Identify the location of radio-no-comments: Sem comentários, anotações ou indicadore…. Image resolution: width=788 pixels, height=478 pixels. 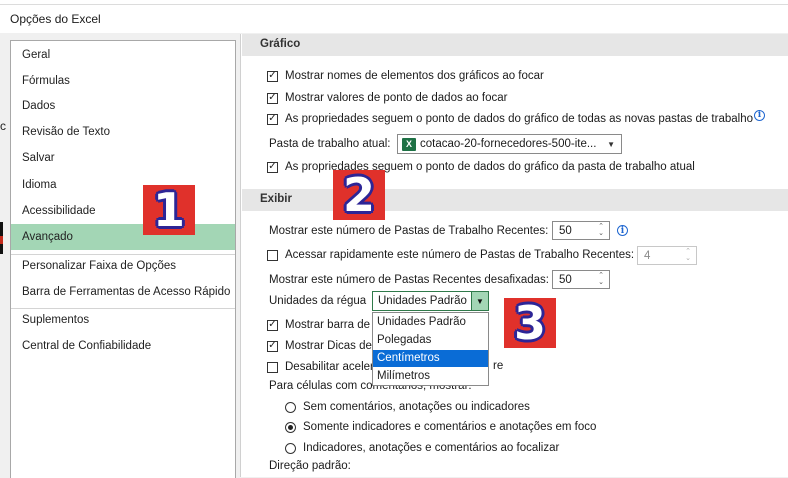
(407, 407).